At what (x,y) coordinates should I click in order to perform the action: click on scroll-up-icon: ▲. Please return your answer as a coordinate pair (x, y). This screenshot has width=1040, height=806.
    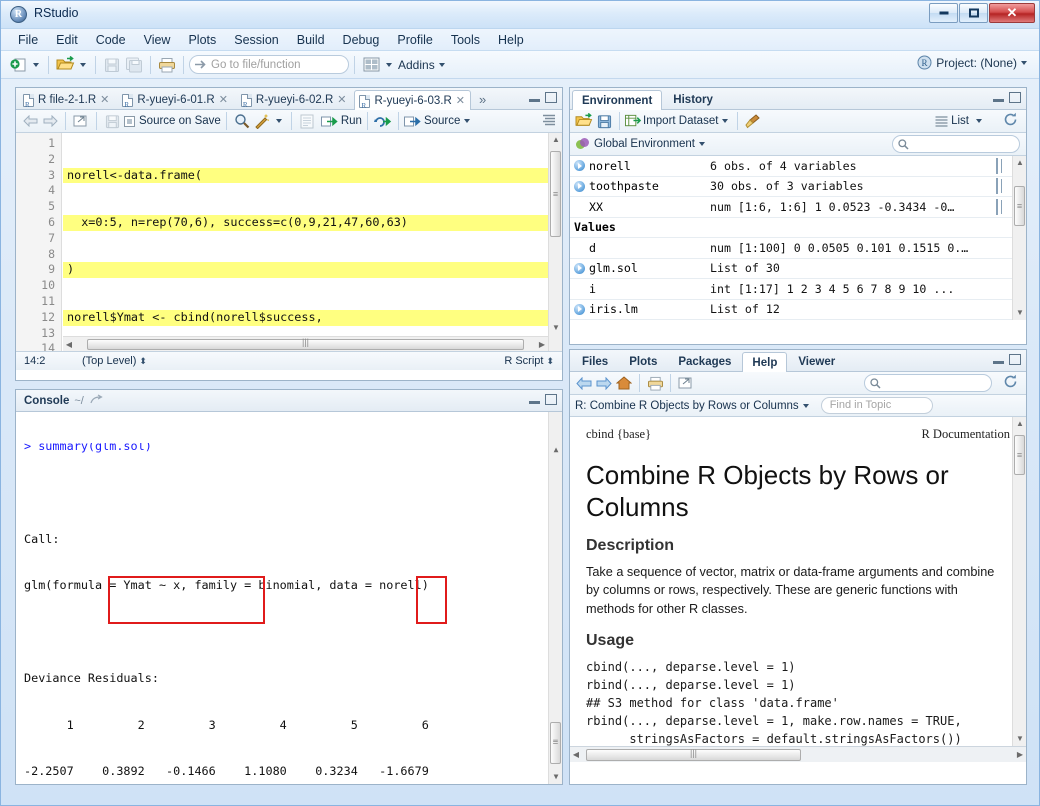
    Looking at the image, I should click on (555, 140).